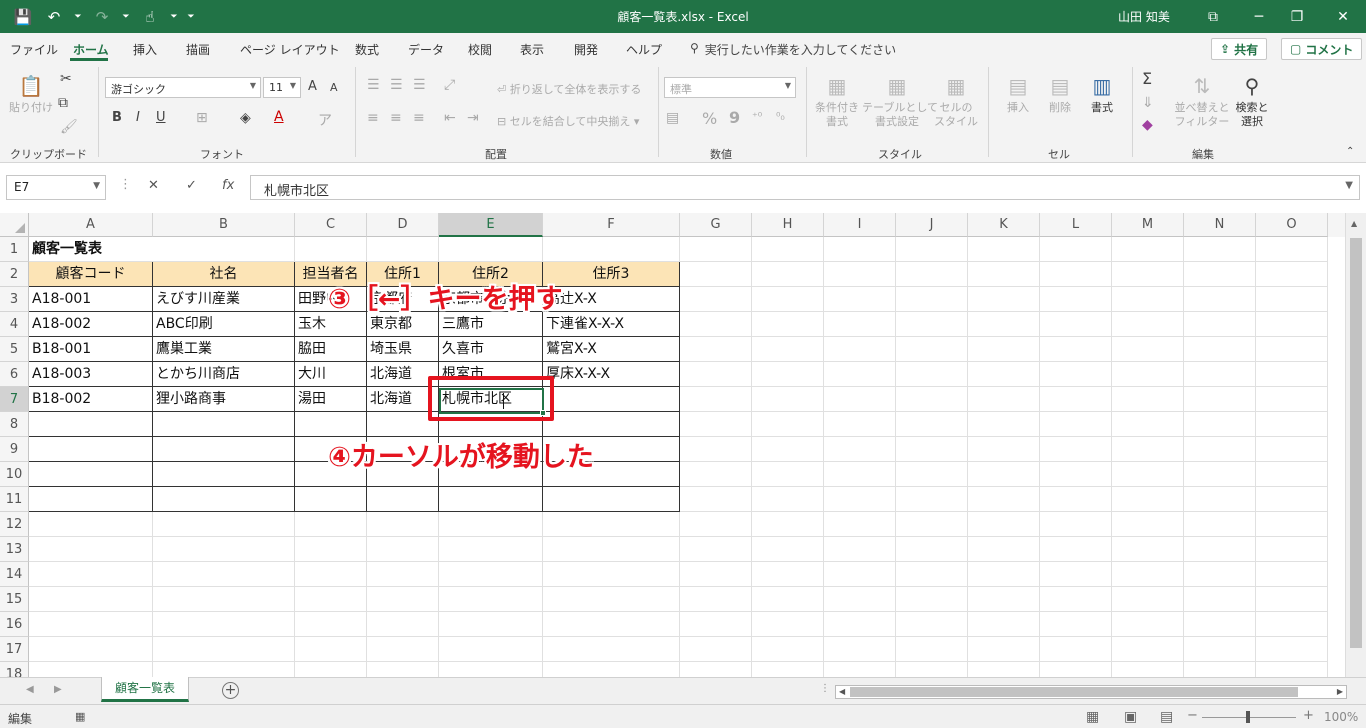 The height and width of the screenshot is (728, 1366). I want to click on wrap-text-button: ⏎ 折り返して全体を表示する, so click(569, 89).